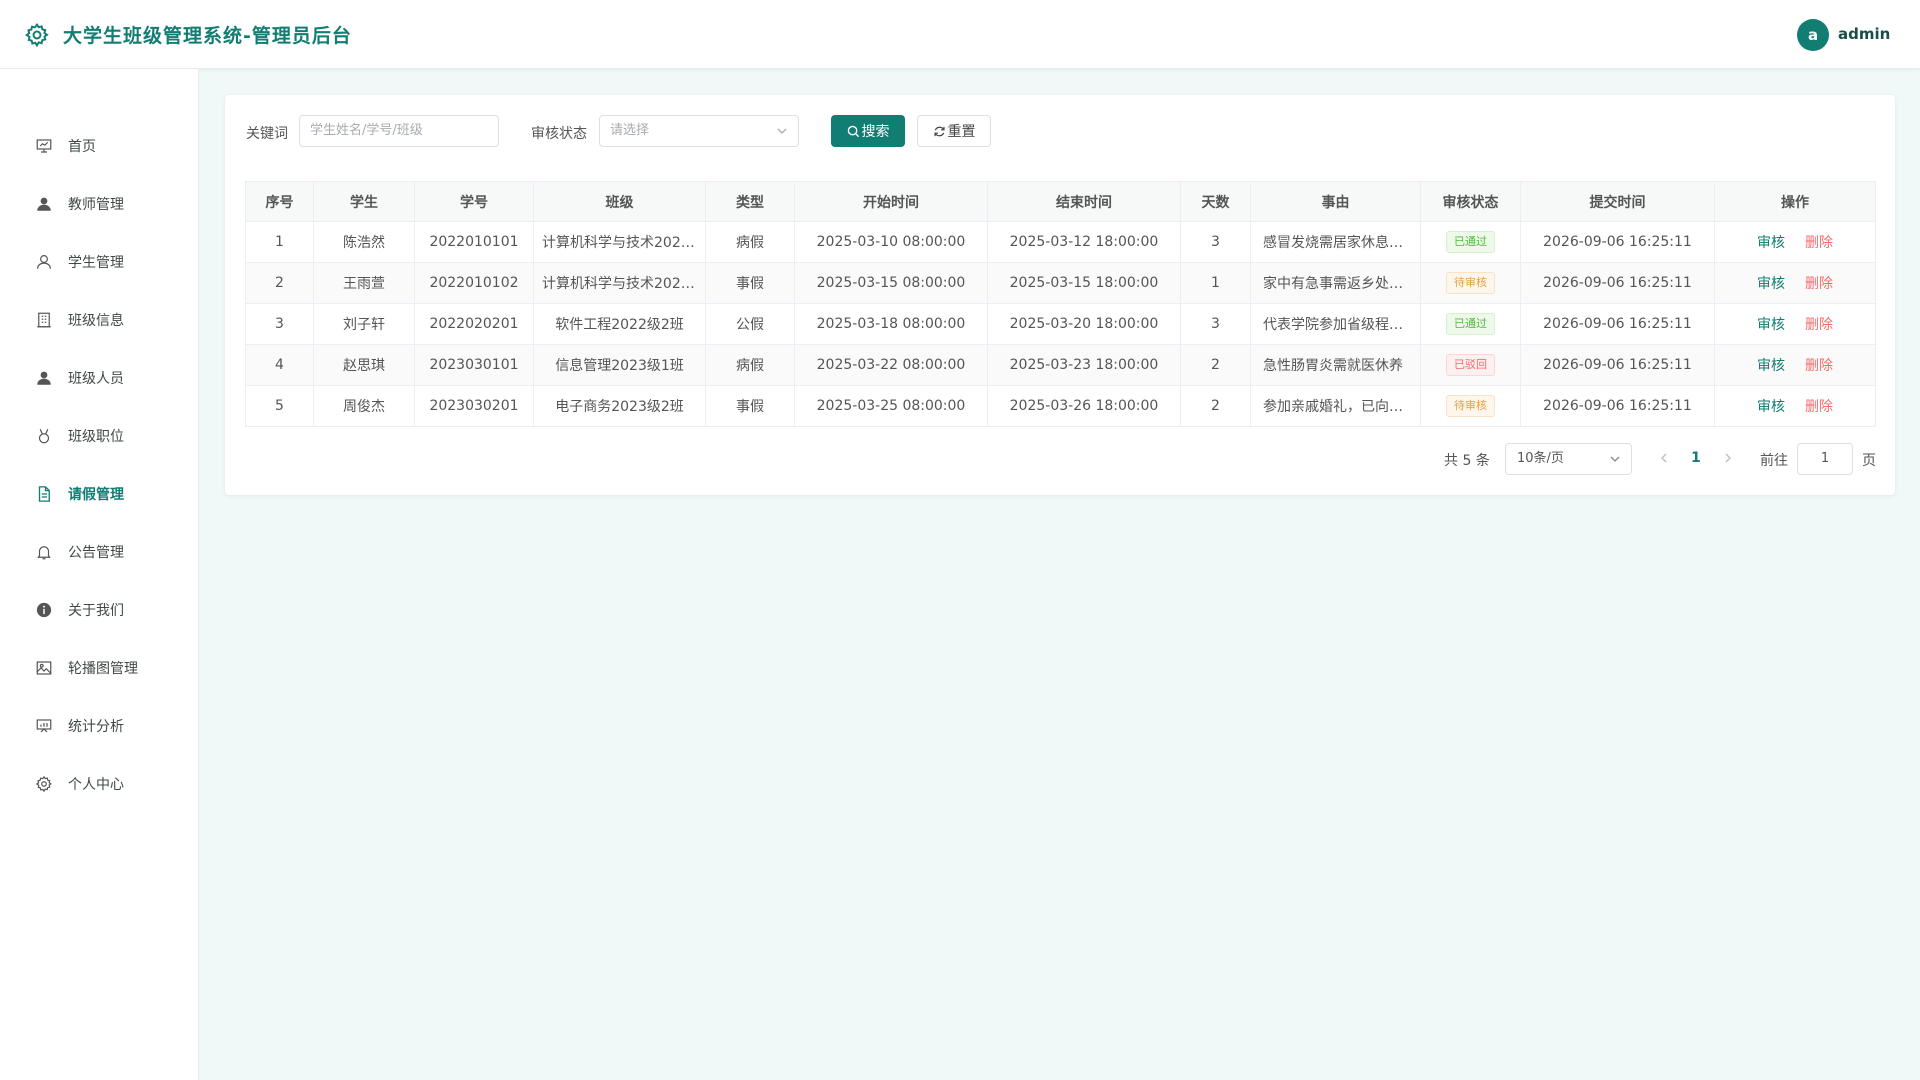 This screenshot has width=1920, height=1080. I want to click on sidebar-item-class-info: 班级信息, so click(99, 320).